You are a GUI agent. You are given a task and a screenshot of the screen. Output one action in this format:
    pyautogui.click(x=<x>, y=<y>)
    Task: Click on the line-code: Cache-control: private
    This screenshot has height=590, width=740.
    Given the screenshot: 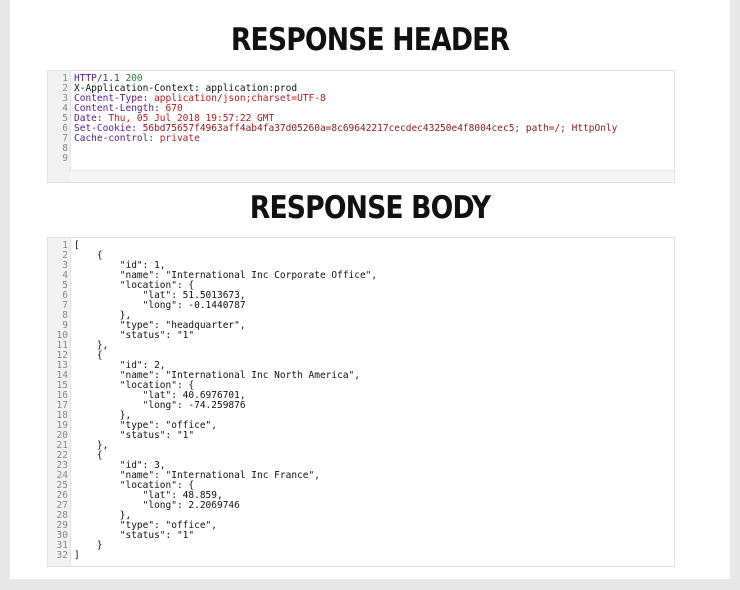 What is the action you would take?
    pyautogui.click(x=136, y=139)
    